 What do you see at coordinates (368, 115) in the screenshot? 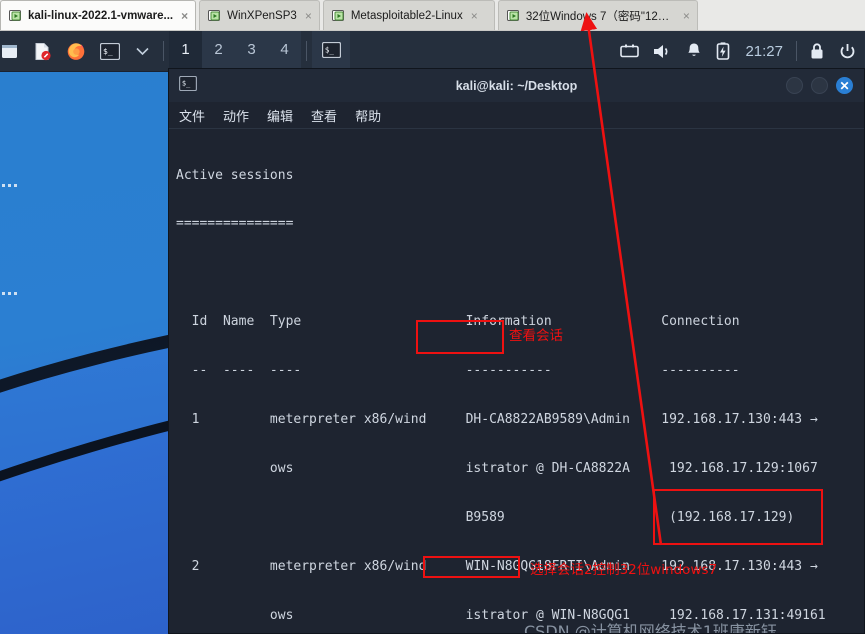
I see `menu-help: 帮助` at bounding box center [368, 115].